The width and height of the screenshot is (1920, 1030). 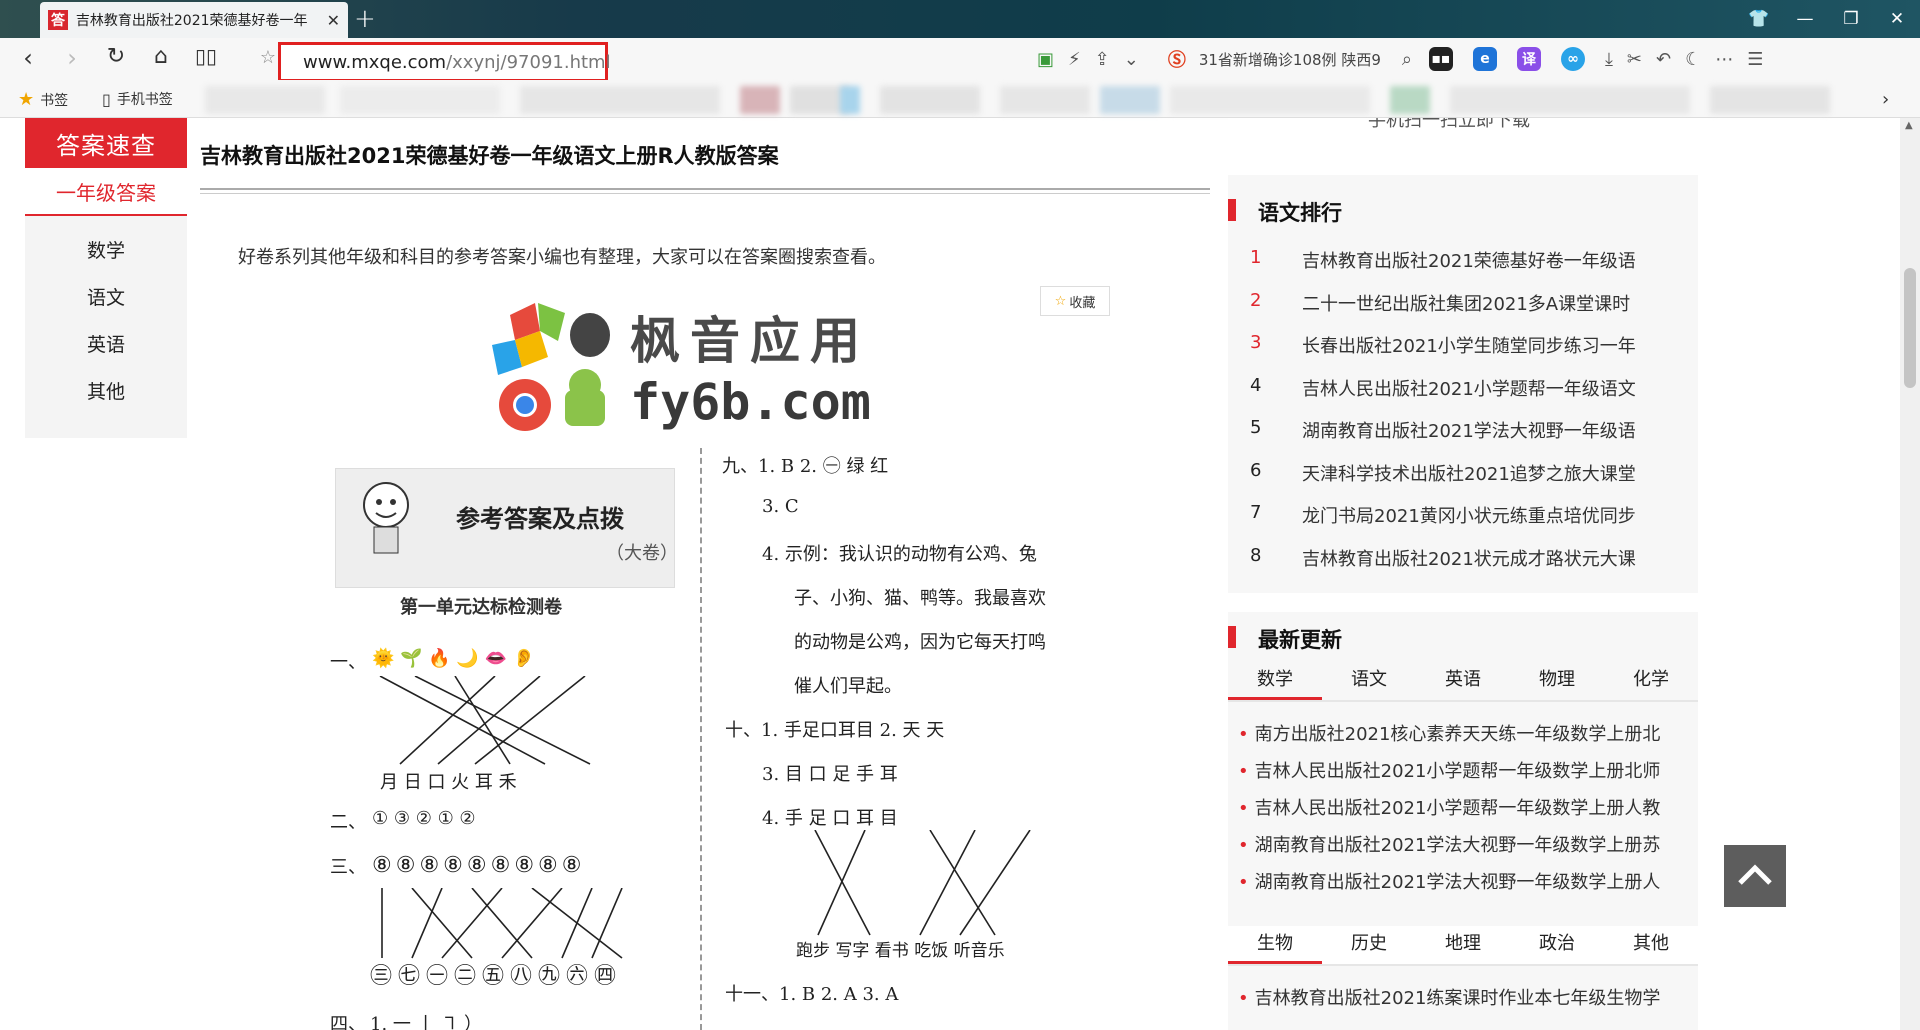 What do you see at coordinates (1693, 59) in the screenshot?
I see `night-mode-icon: ☾` at bounding box center [1693, 59].